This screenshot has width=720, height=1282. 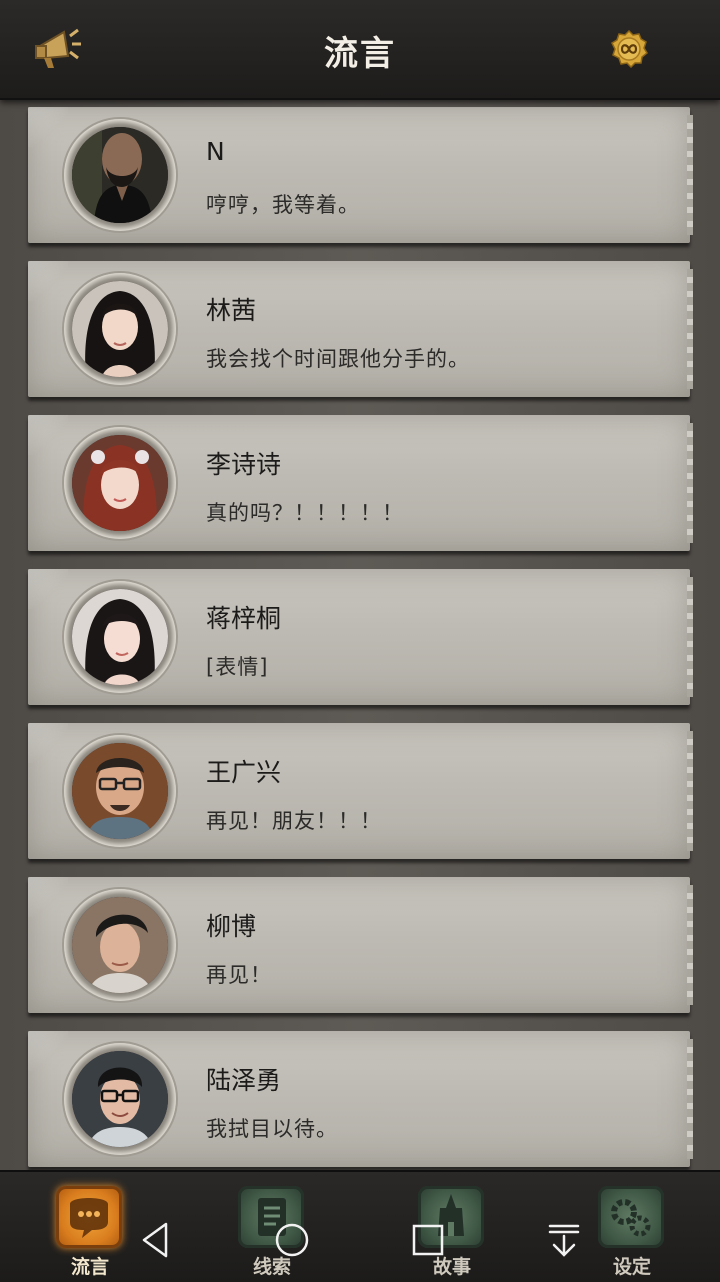 What do you see at coordinates (244, 1080) in the screenshot?
I see `contact-name: 陆泽勇` at bounding box center [244, 1080].